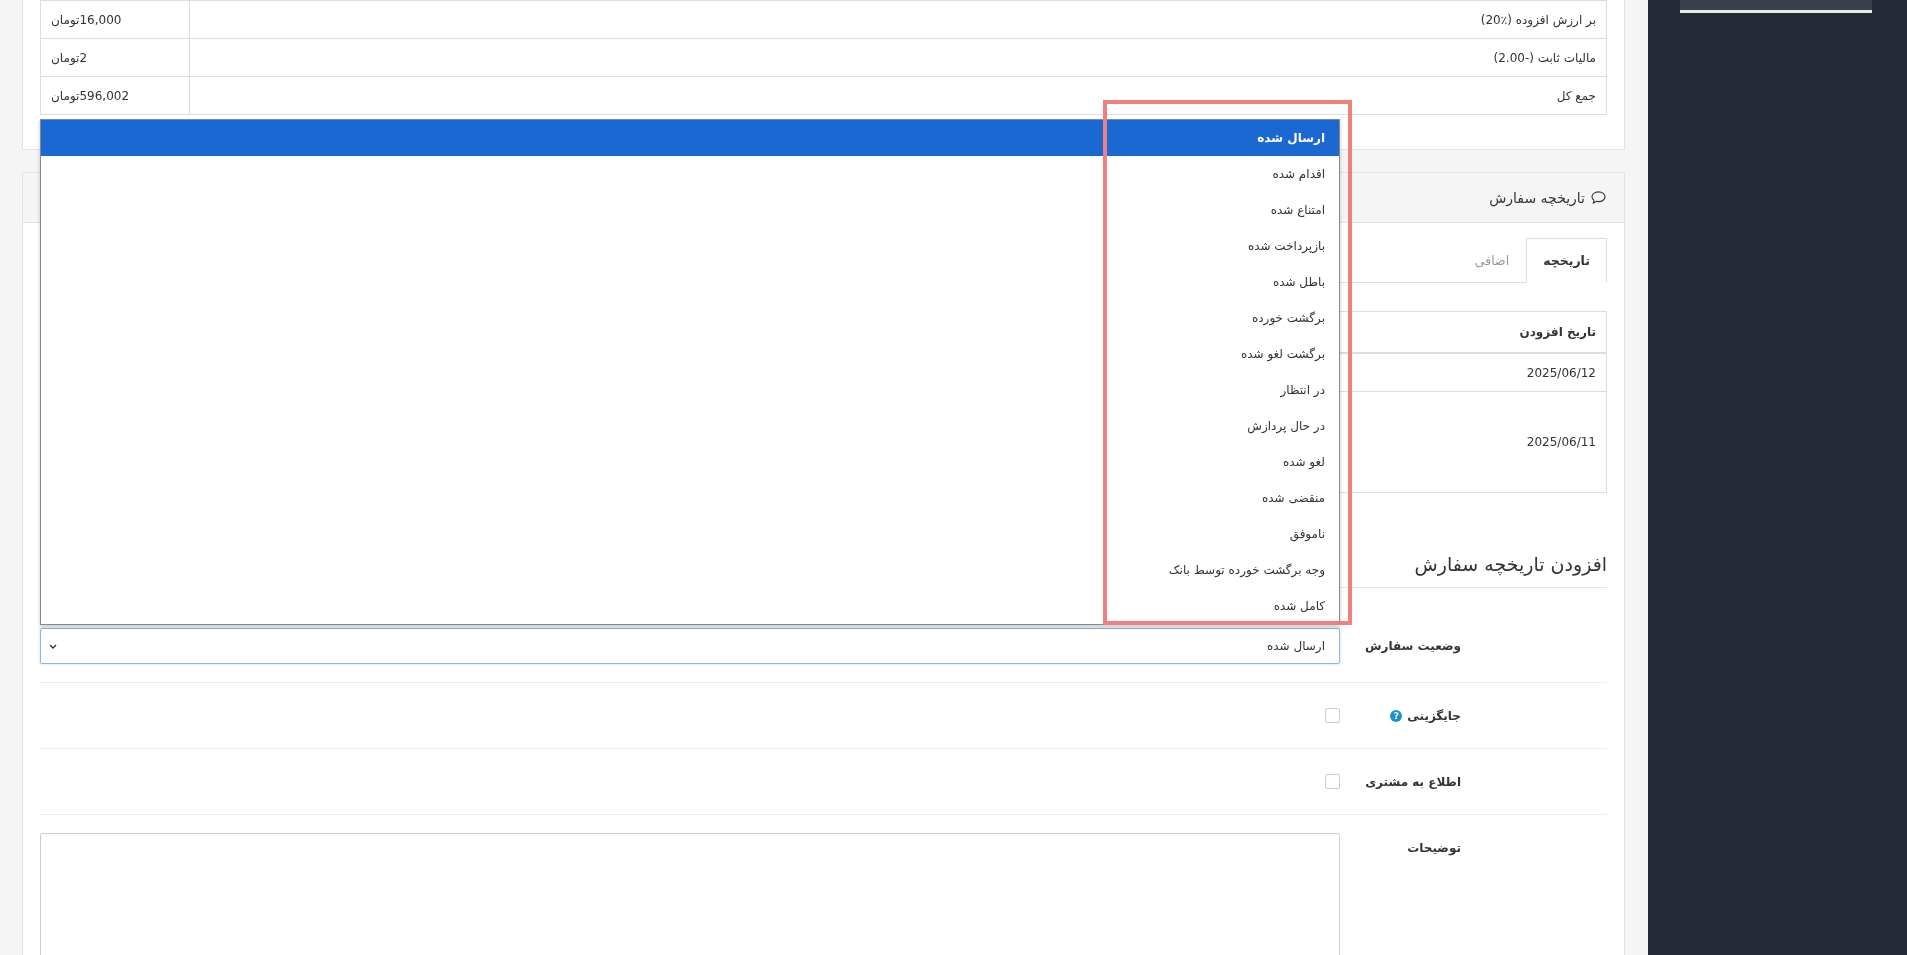 The height and width of the screenshot is (955, 1907). Describe the element at coordinates (1478, 332) in the screenshot. I see `column-header: تاریخ افزودن` at that location.